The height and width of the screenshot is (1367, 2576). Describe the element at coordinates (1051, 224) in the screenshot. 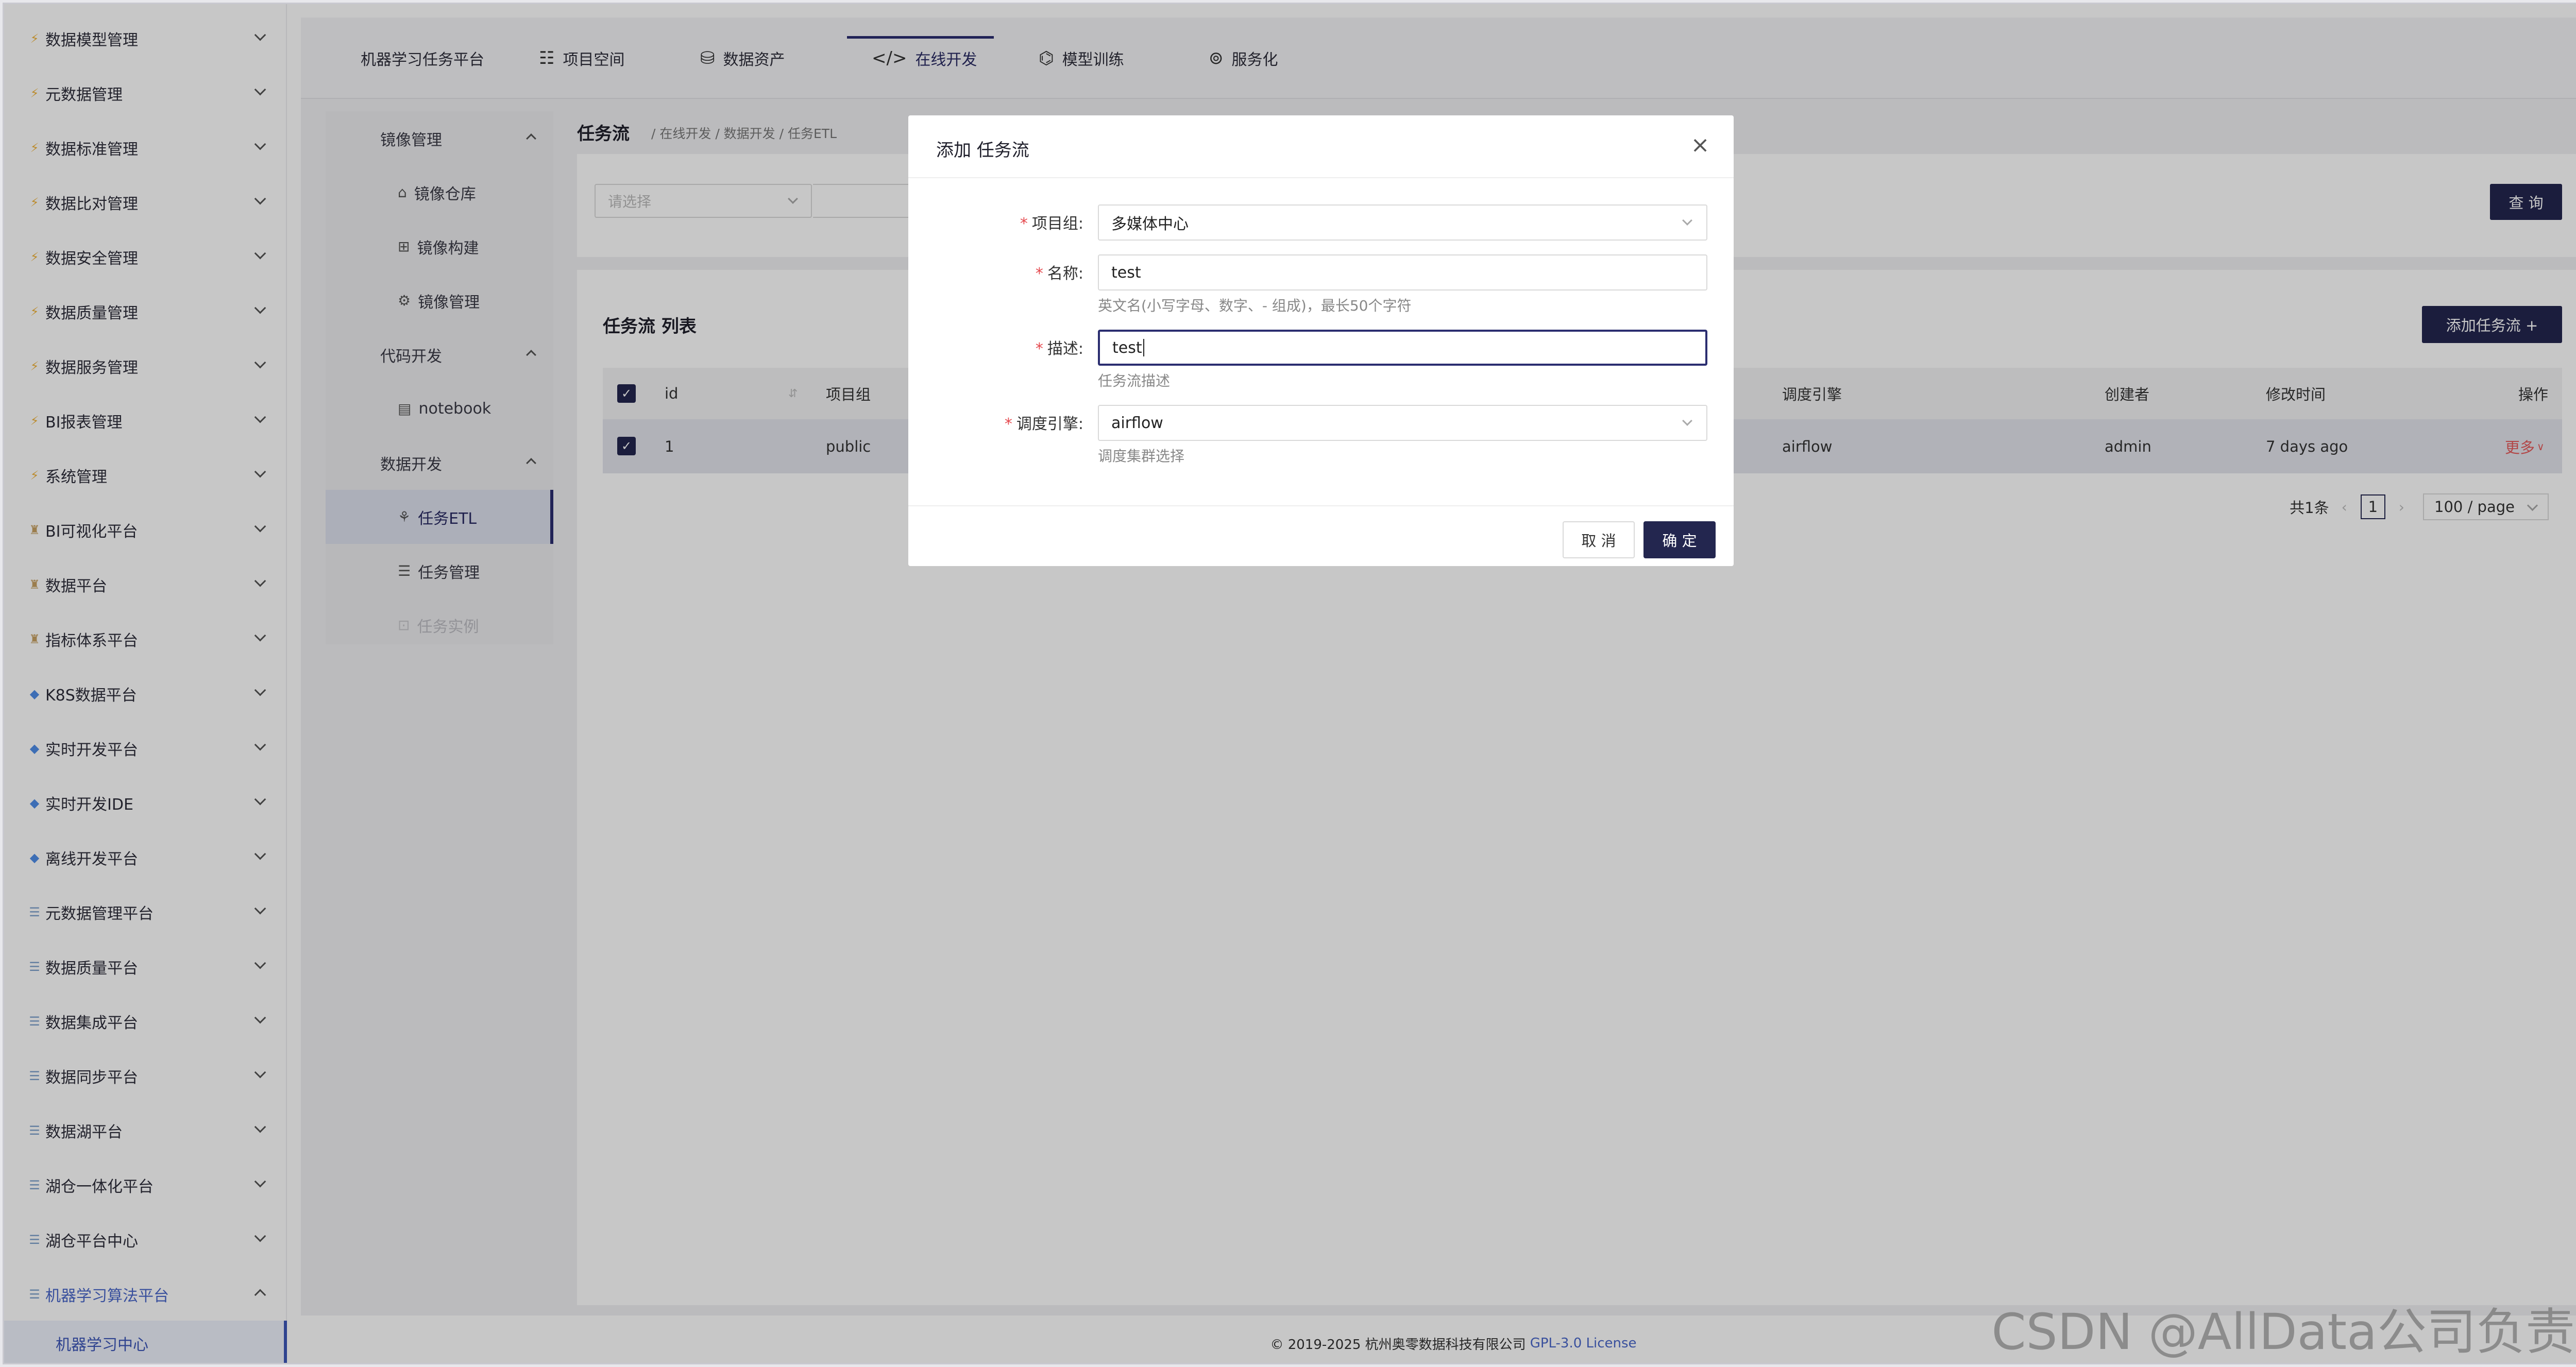

I see `project-label: * 项目组:` at that location.